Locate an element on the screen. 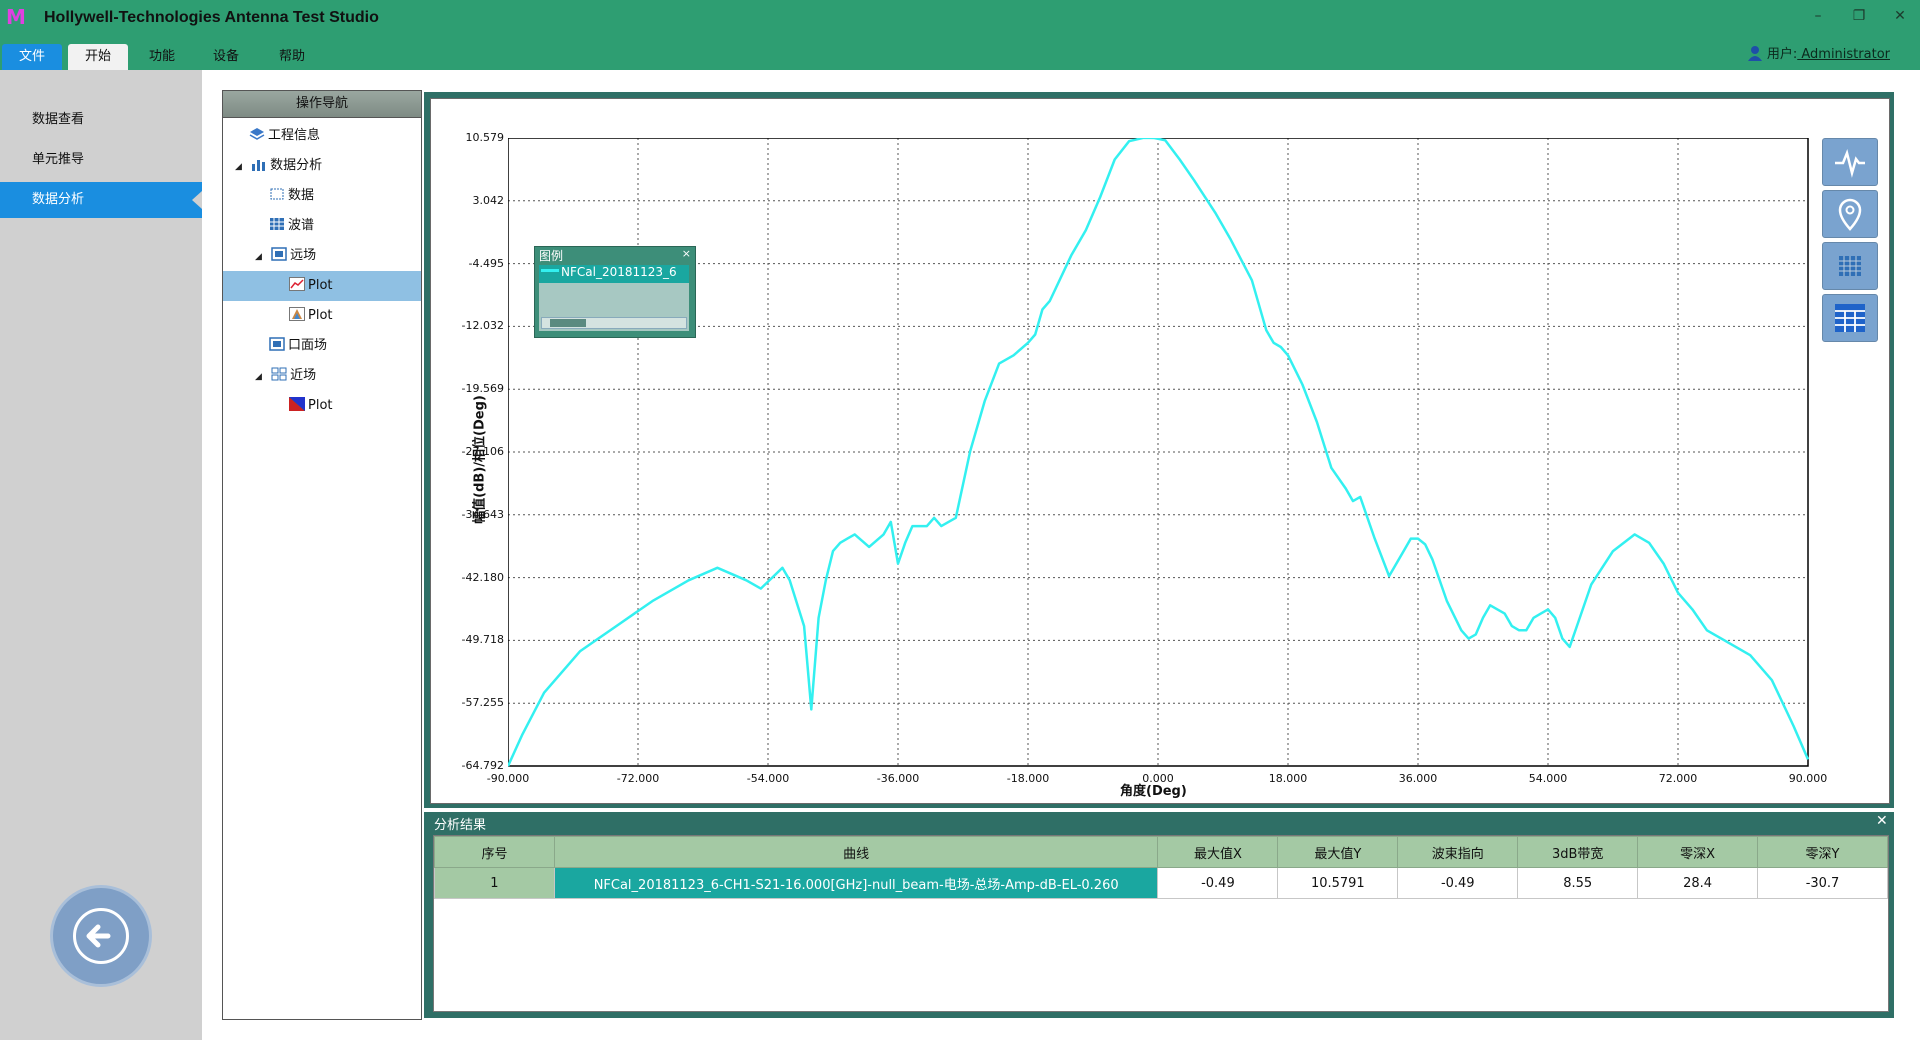 This screenshot has width=1920, height=1040. legend-entry: NFCal_20181123_6 is located at coordinates (614, 274).